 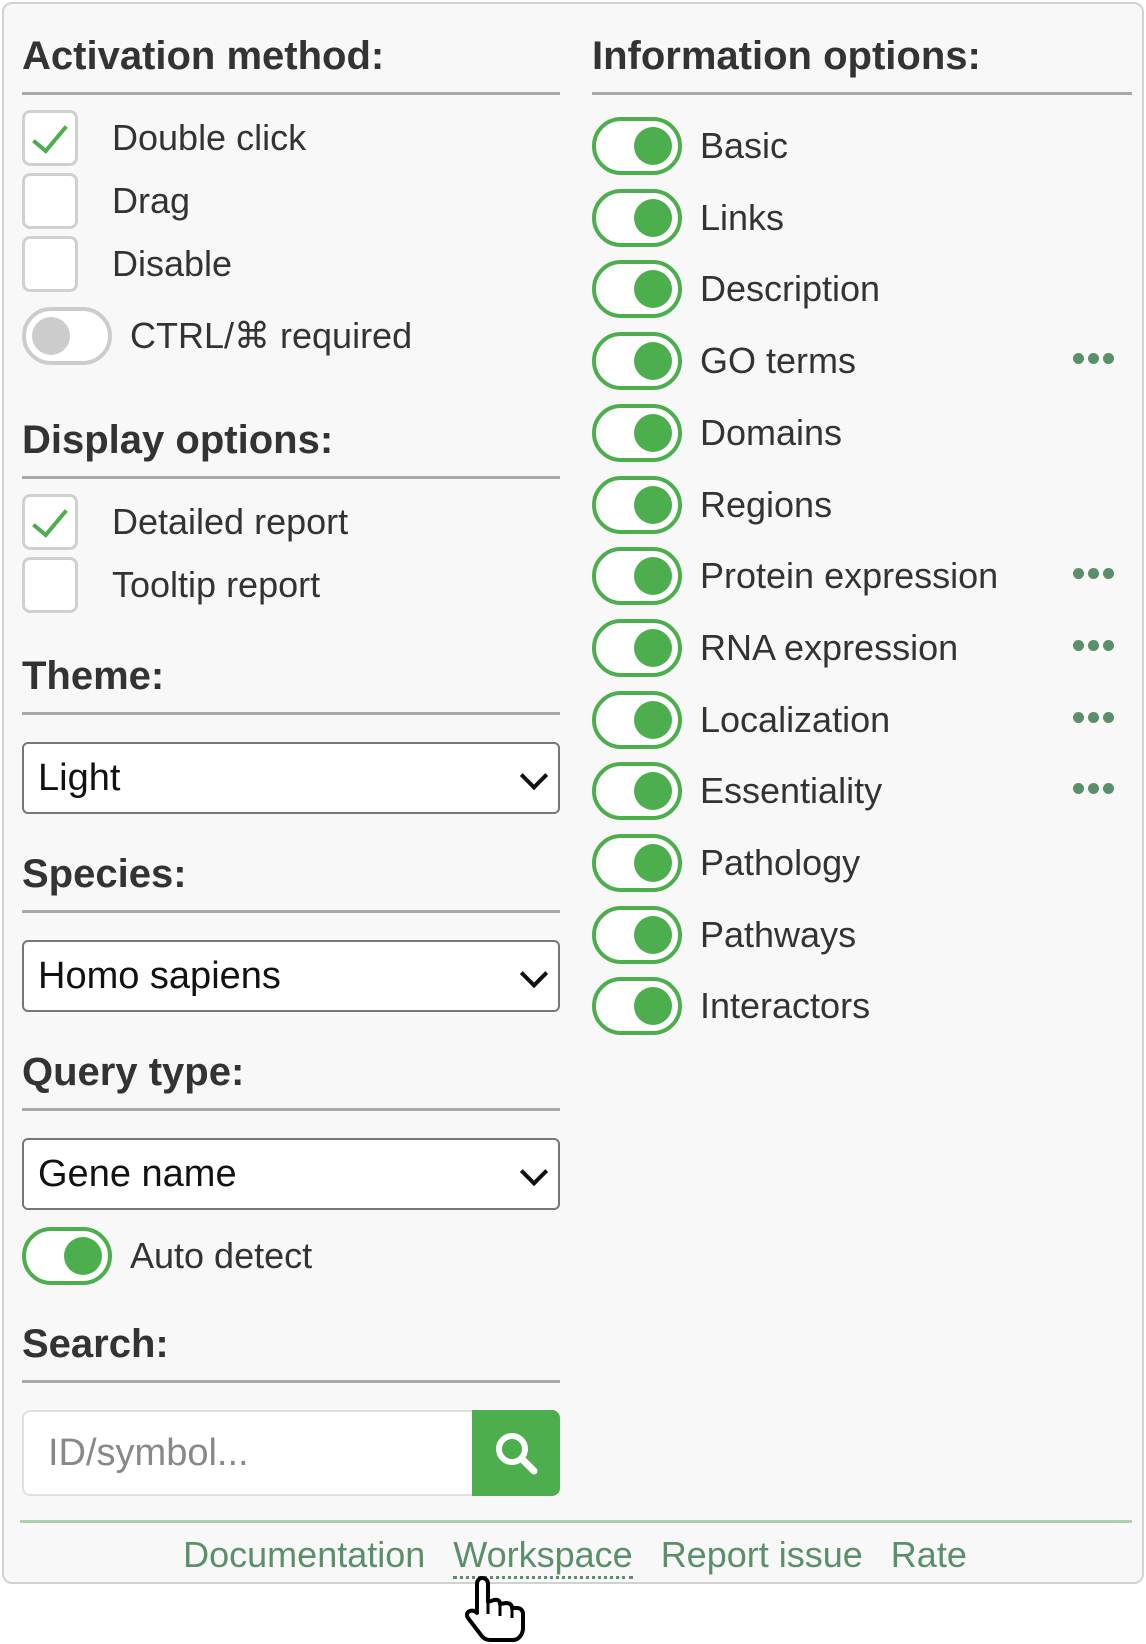 What do you see at coordinates (778, 934) in the screenshot?
I see `info-option-label: Pathways` at bounding box center [778, 934].